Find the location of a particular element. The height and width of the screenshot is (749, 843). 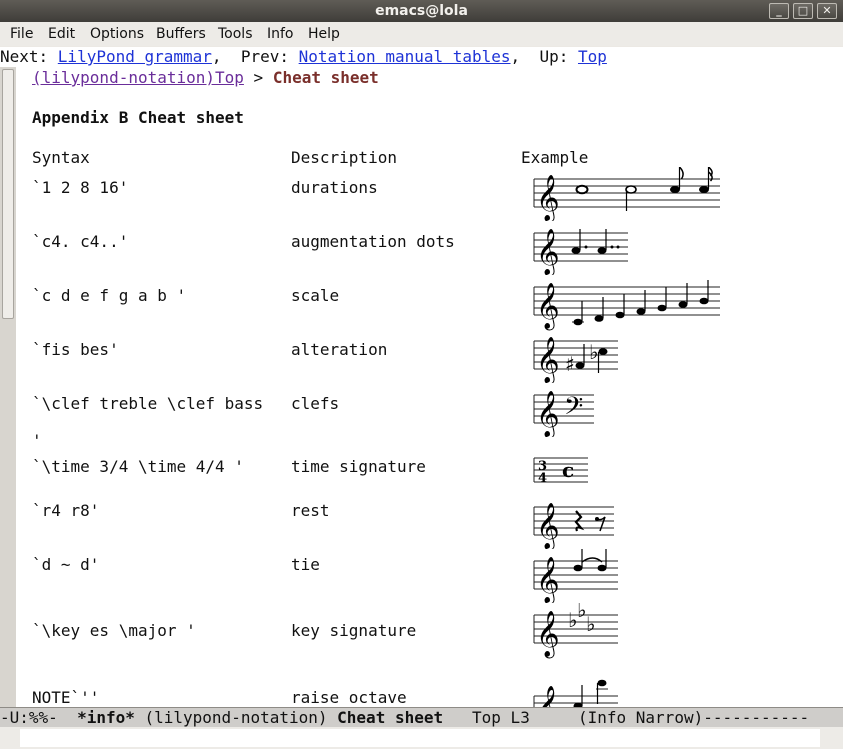

row-syntax: `d ~ d' is located at coordinates (66, 564).